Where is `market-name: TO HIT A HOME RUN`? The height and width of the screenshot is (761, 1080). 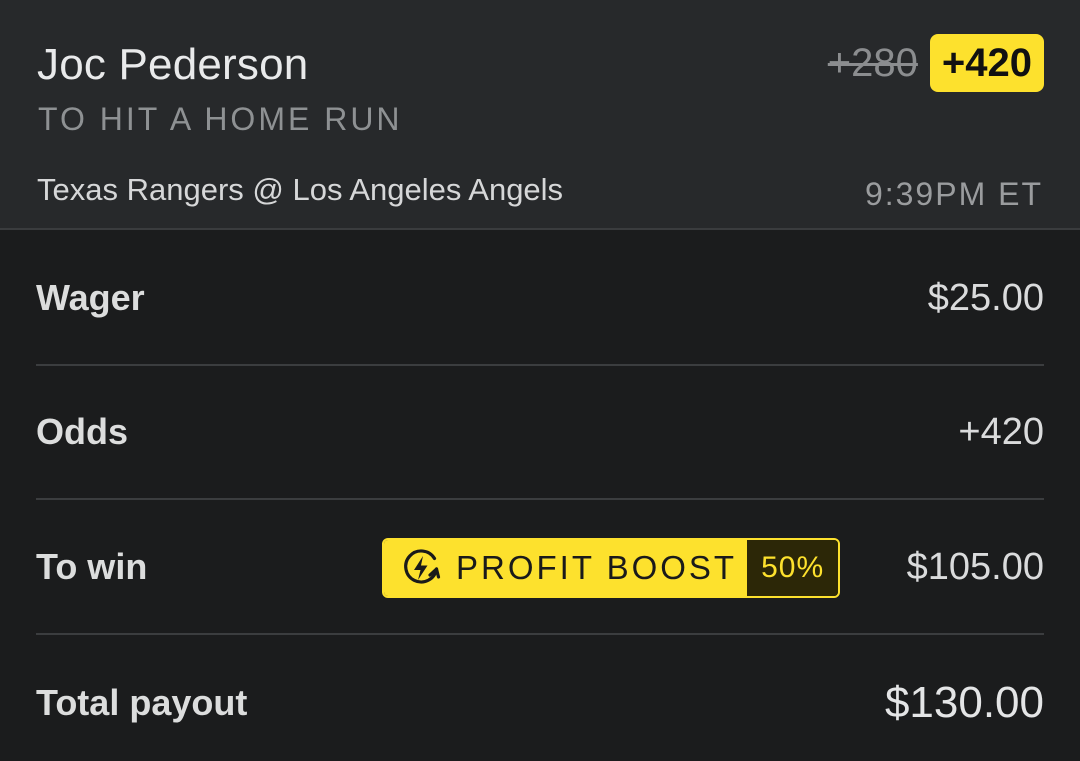
market-name: TO HIT A HOME RUN is located at coordinates (220, 119).